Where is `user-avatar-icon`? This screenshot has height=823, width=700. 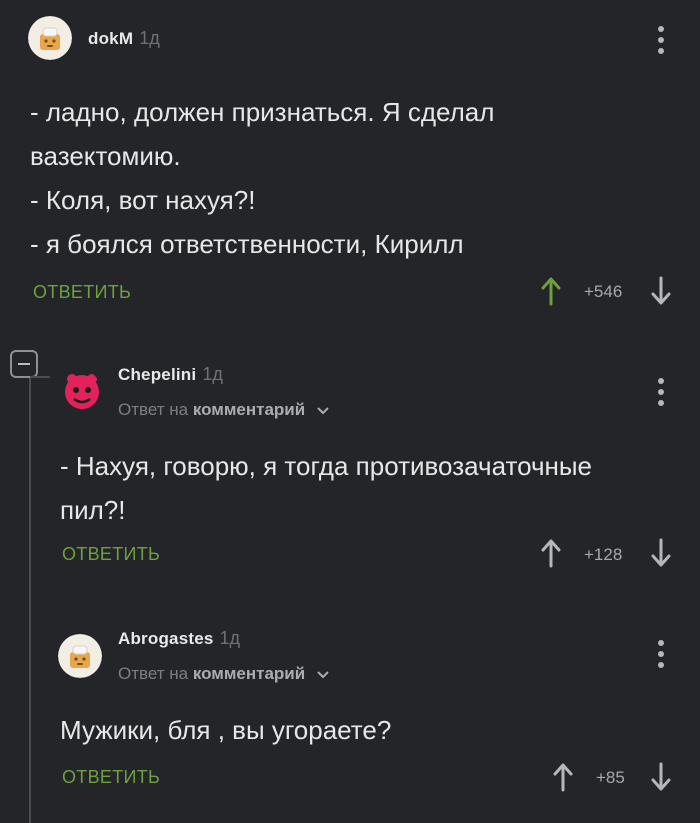 user-avatar-icon is located at coordinates (80, 392).